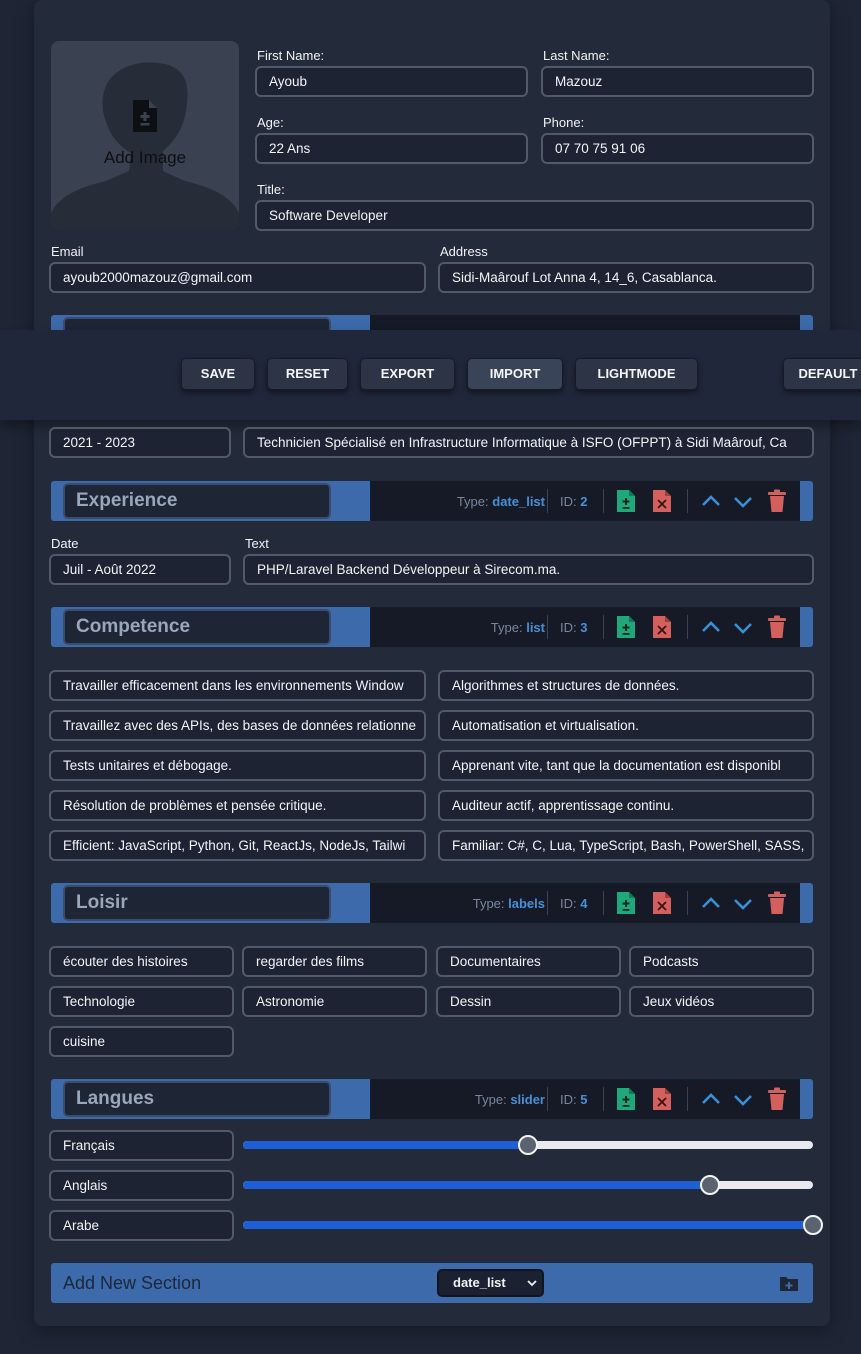 Image resolution: width=861 pixels, height=1354 pixels. What do you see at coordinates (307, 374) in the screenshot?
I see `reset-button: RESET` at bounding box center [307, 374].